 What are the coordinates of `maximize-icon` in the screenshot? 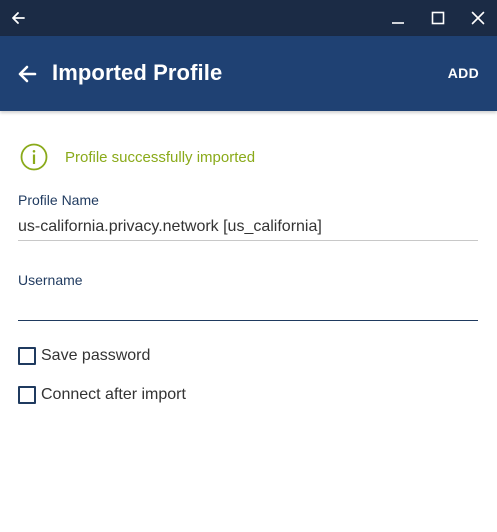 It's located at (438, 18).